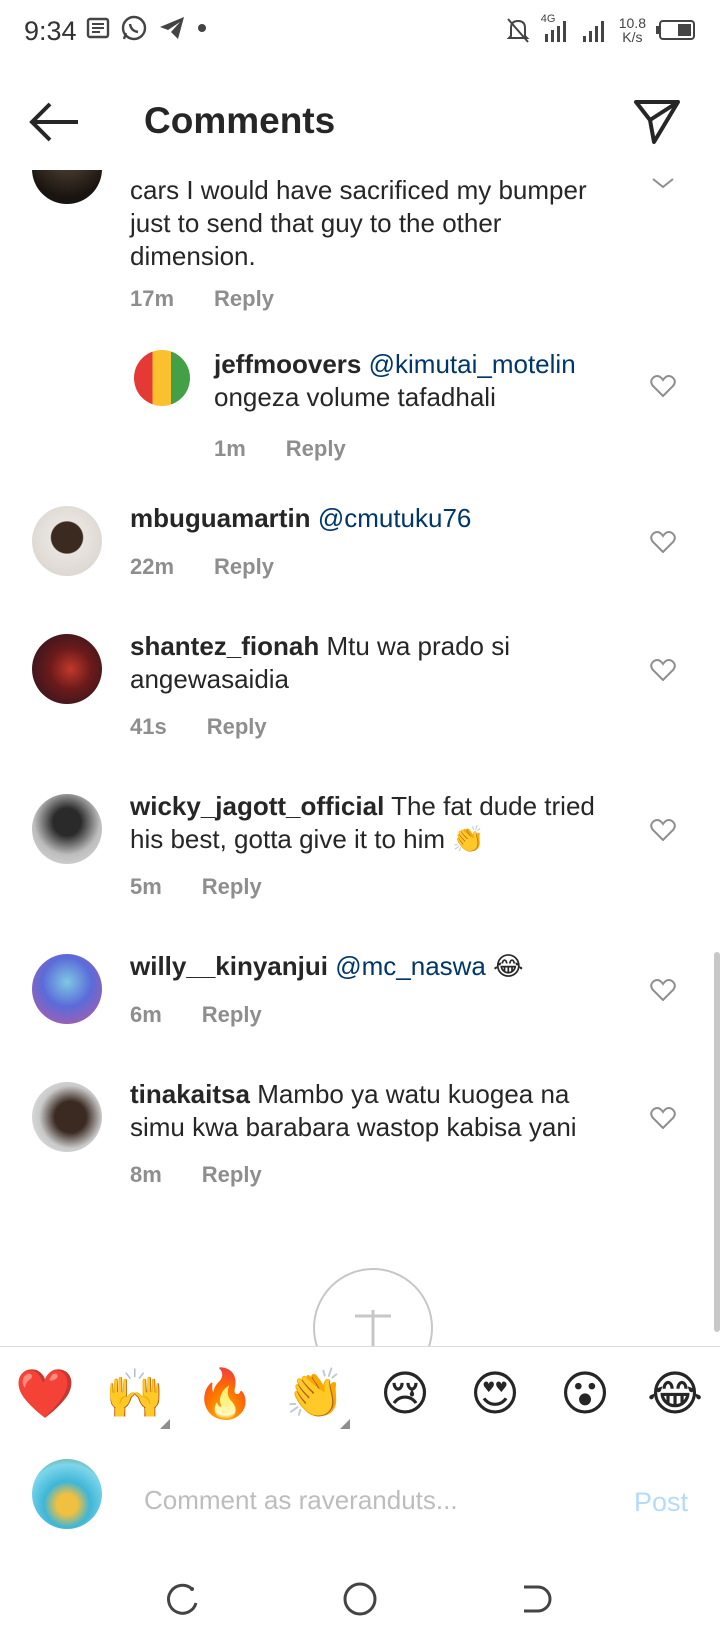 The height and width of the screenshot is (1640, 720). What do you see at coordinates (717, 1142) in the screenshot?
I see `scrollbar` at bounding box center [717, 1142].